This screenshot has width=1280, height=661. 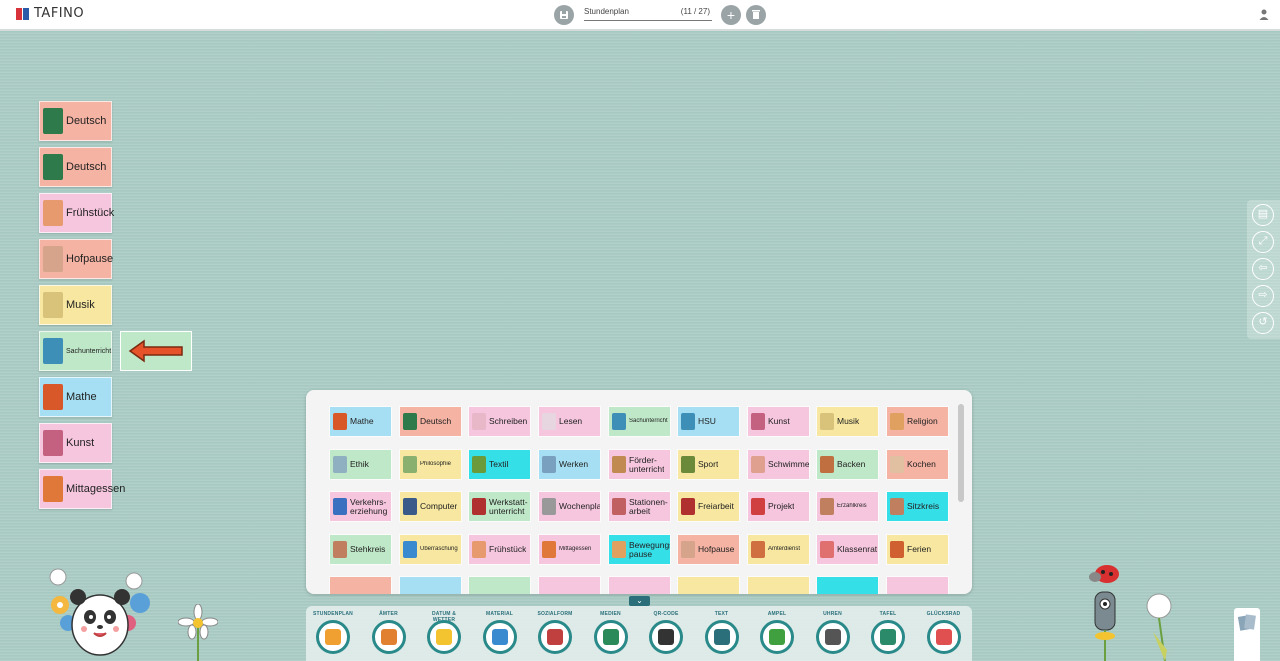 I want to click on library-card-label: Ämterdienst, so click(x=784, y=549).